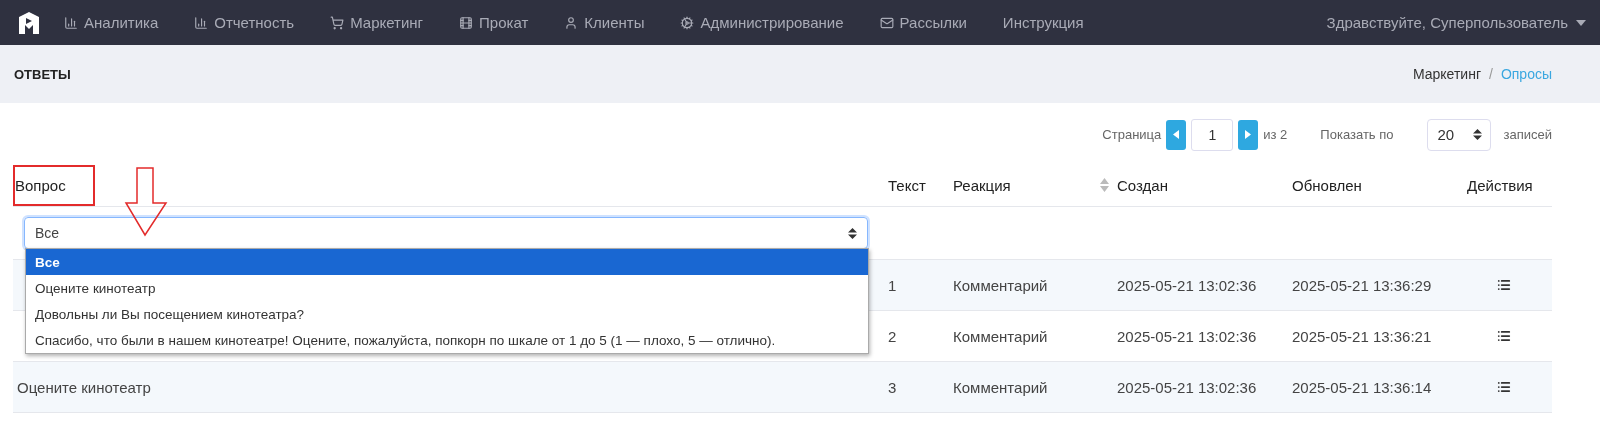 Image resolution: width=1600 pixels, height=421 pixels. What do you see at coordinates (1212, 134) in the screenshot?
I see `page-input: 1` at bounding box center [1212, 134].